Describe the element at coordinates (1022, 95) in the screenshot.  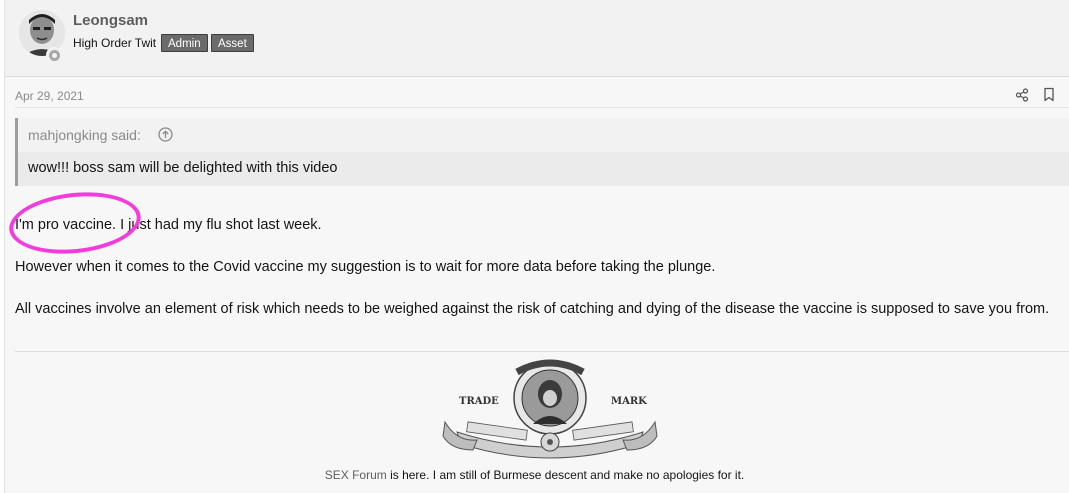
I see `share-icon` at that location.